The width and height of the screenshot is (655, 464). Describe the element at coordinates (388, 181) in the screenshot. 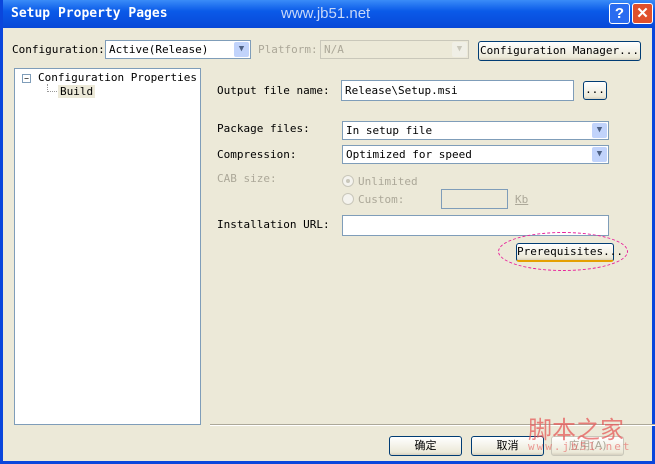

I see `unlimited-label: Unlimited` at that location.